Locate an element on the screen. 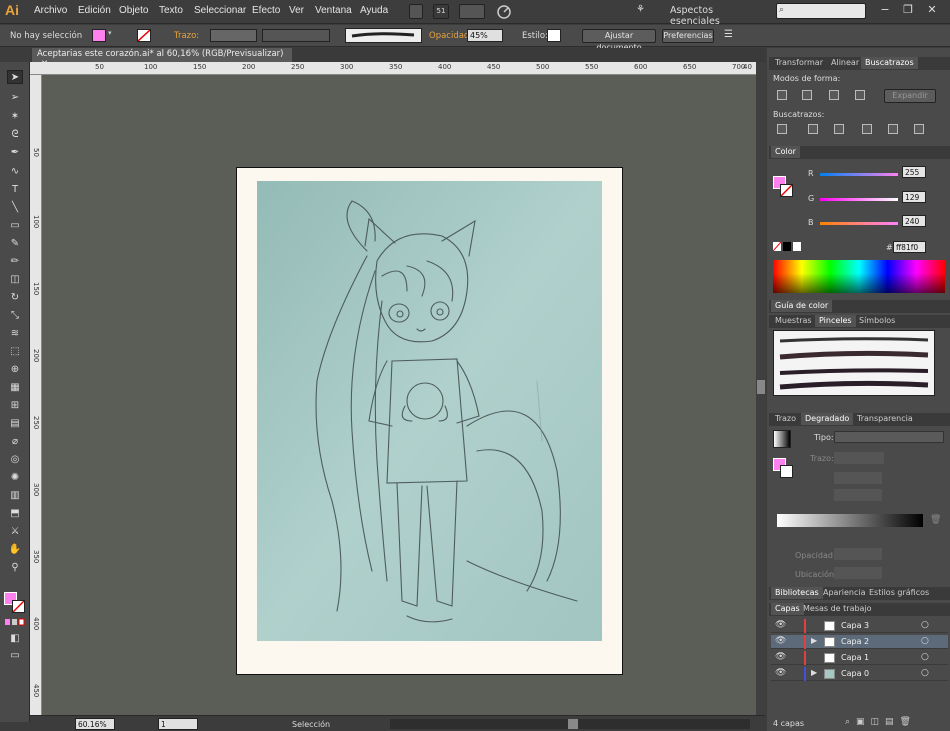 Image resolution: width=950 pixels, height=731 pixels. gradient-stroke-swatch is located at coordinates (786, 471).